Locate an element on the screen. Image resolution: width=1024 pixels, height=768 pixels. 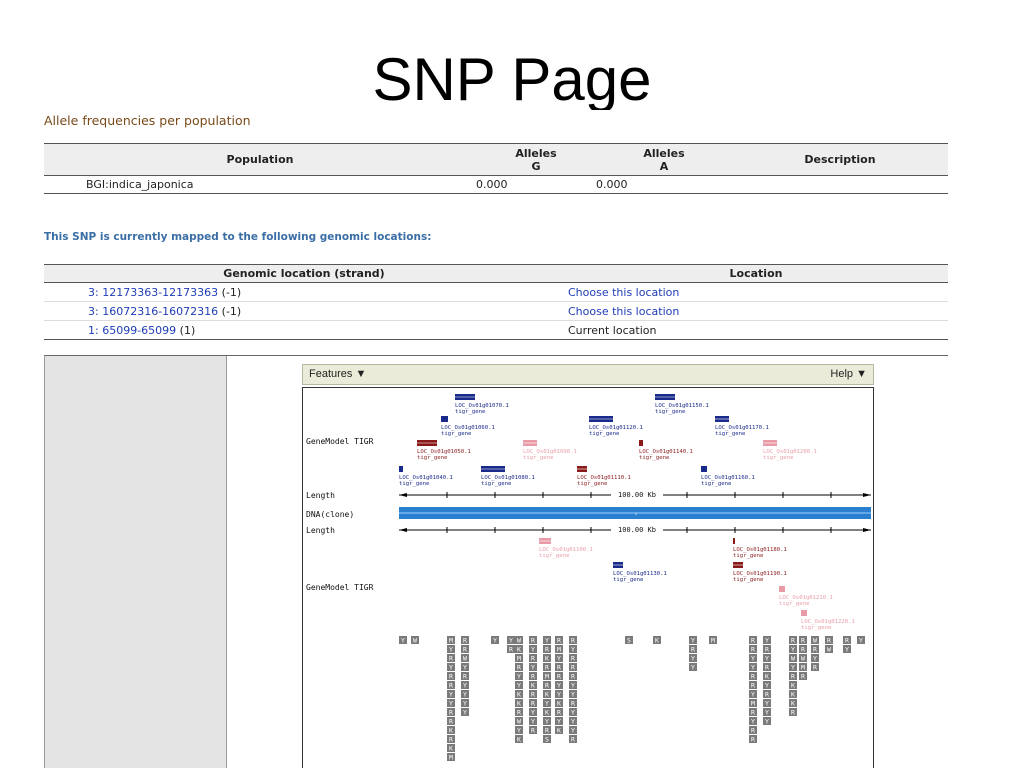
gene-feature: LOC_Os01g01120.1tigr_gene is located at coordinates (616, 426).